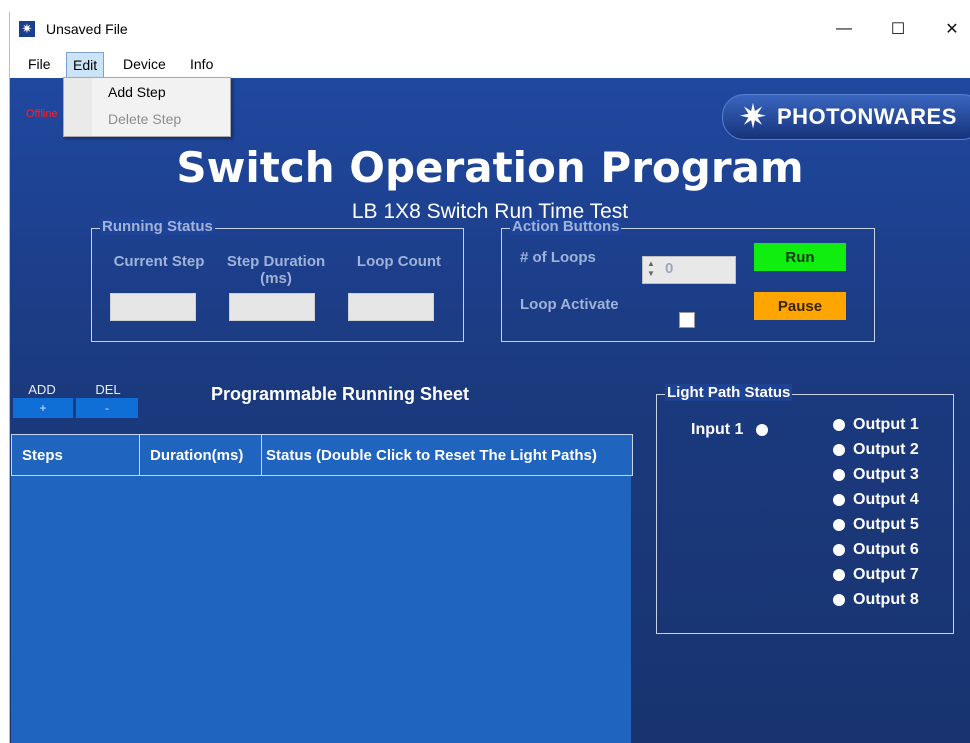 The width and height of the screenshot is (970, 743). What do you see at coordinates (569, 304) in the screenshot?
I see `loop-activate-label: Loop Activate` at bounding box center [569, 304].